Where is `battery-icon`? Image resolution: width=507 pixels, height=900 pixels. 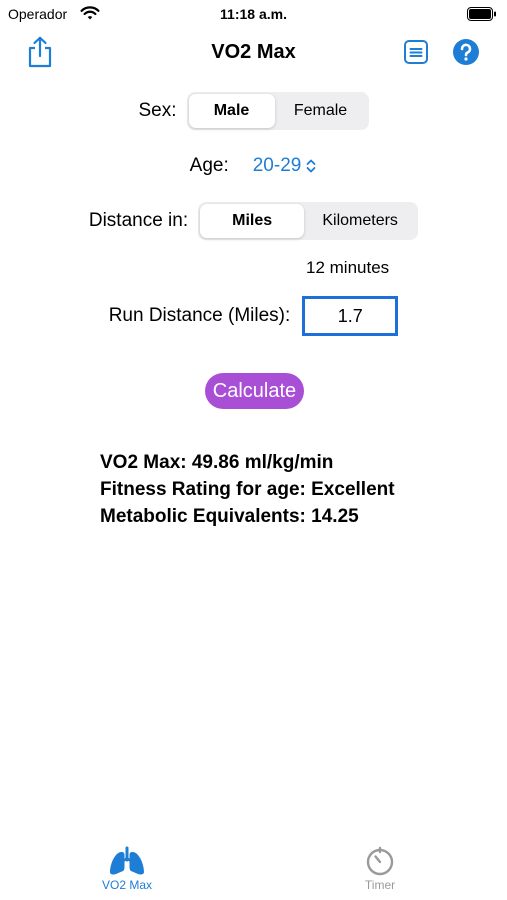 battery-icon is located at coordinates (481, 14).